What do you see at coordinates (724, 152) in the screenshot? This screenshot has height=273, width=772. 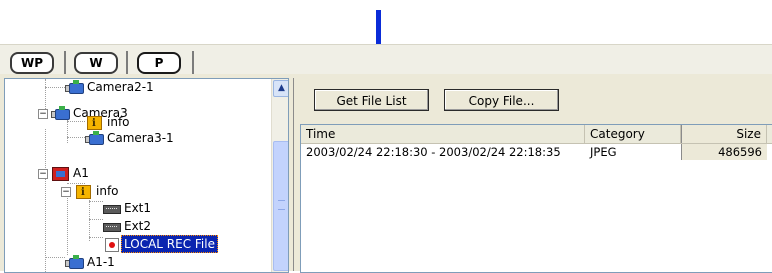 I see `cell-size: 486596` at bounding box center [724, 152].